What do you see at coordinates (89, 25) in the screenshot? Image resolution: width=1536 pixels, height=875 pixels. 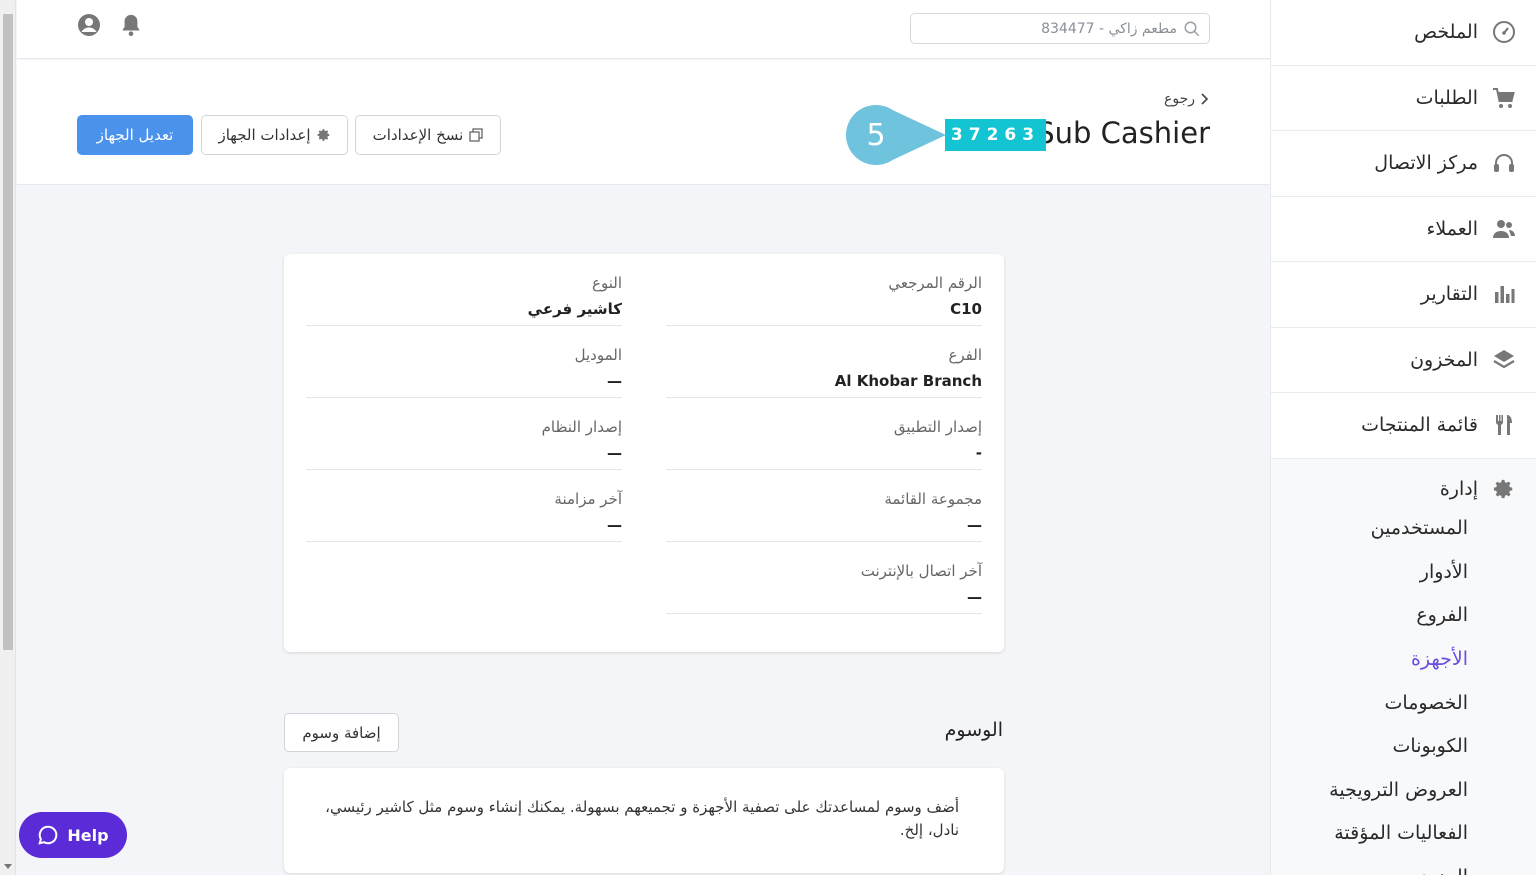 I see `user-account-icon` at bounding box center [89, 25].